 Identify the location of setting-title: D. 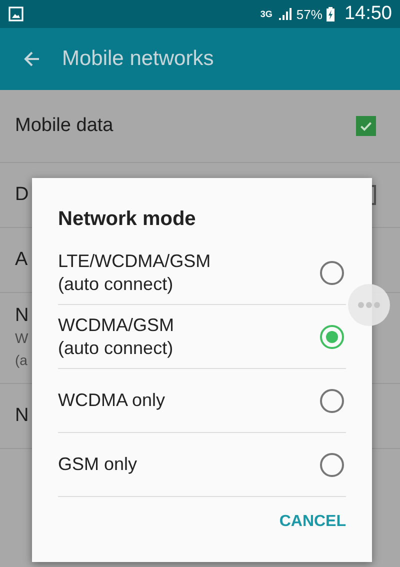
(22, 195).